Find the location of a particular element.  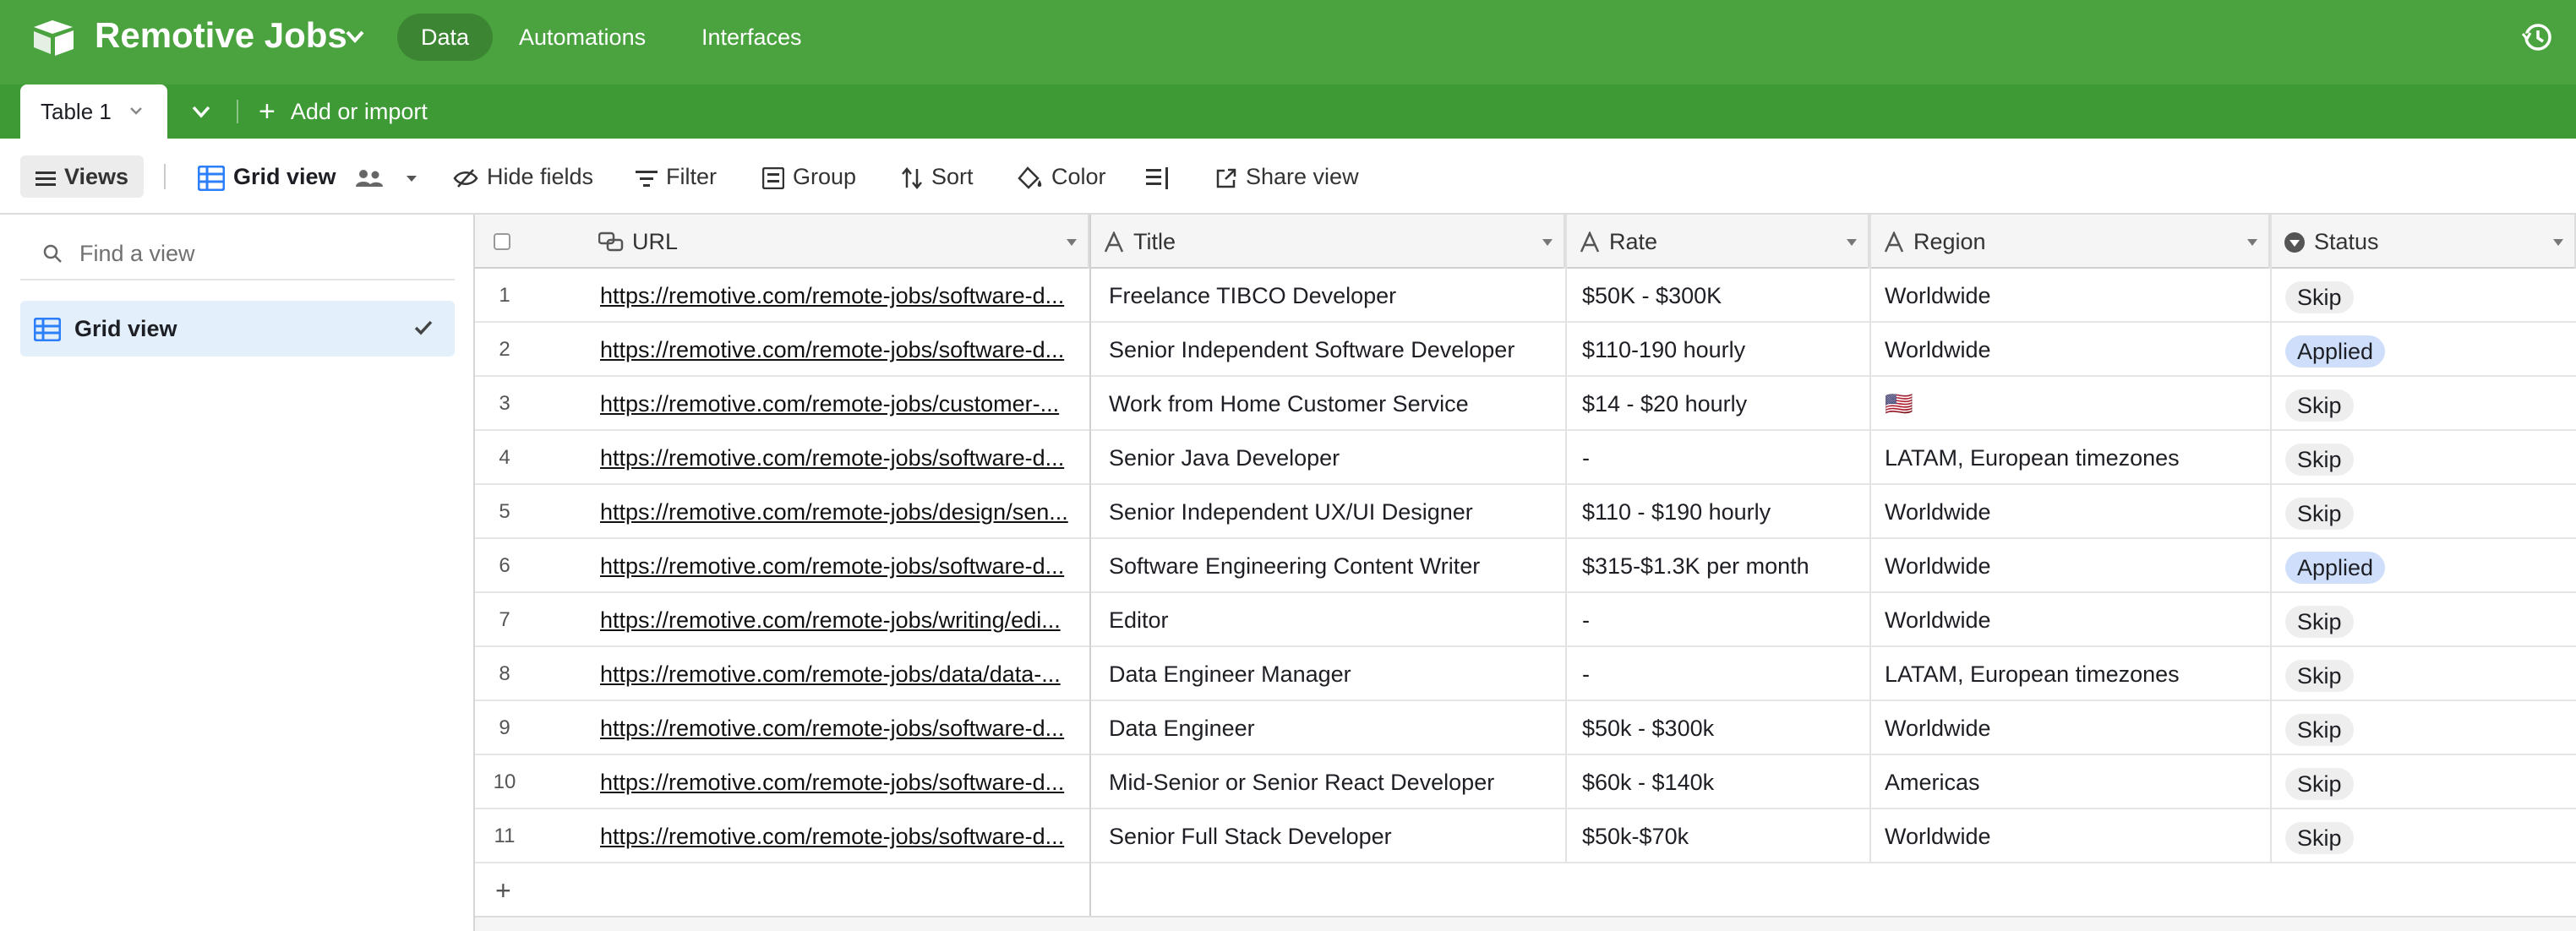

region-cell: 🇺🇸 is located at coordinates (2076, 404).